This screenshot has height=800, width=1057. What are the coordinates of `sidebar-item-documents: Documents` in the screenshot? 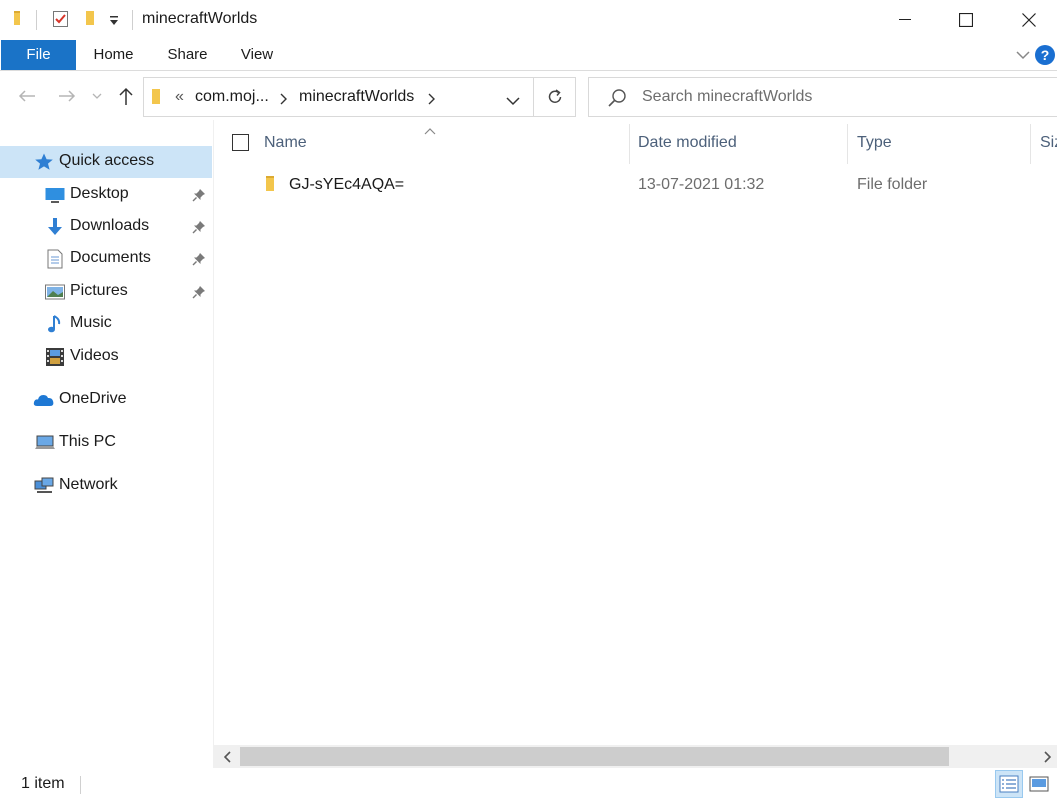 It's located at (106, 259).